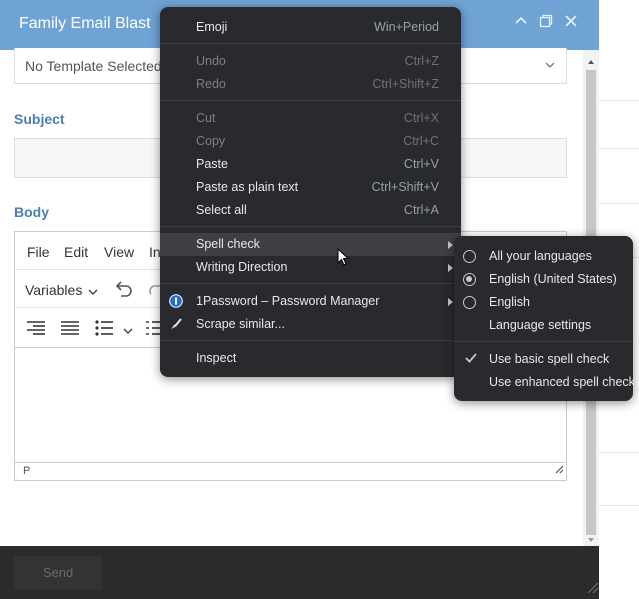  What do you see at coordinates (310, 141) in the screenshot?
I see `ctx-copy: Copy Ctrl+C` at bounding box center [310, 141].